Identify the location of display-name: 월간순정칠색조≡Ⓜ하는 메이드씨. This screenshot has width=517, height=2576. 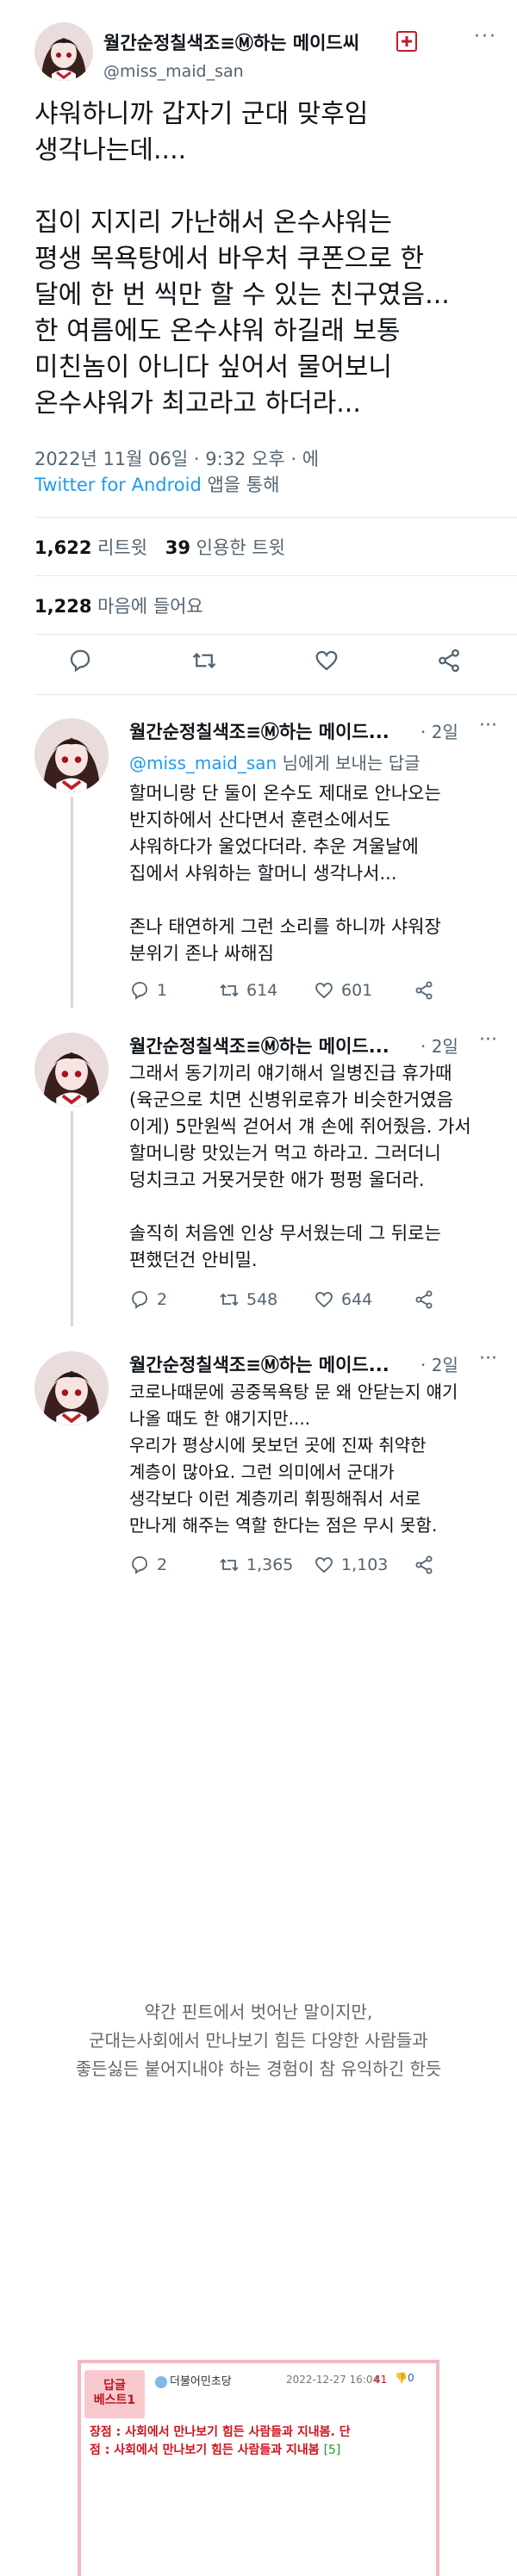
(231, 42).